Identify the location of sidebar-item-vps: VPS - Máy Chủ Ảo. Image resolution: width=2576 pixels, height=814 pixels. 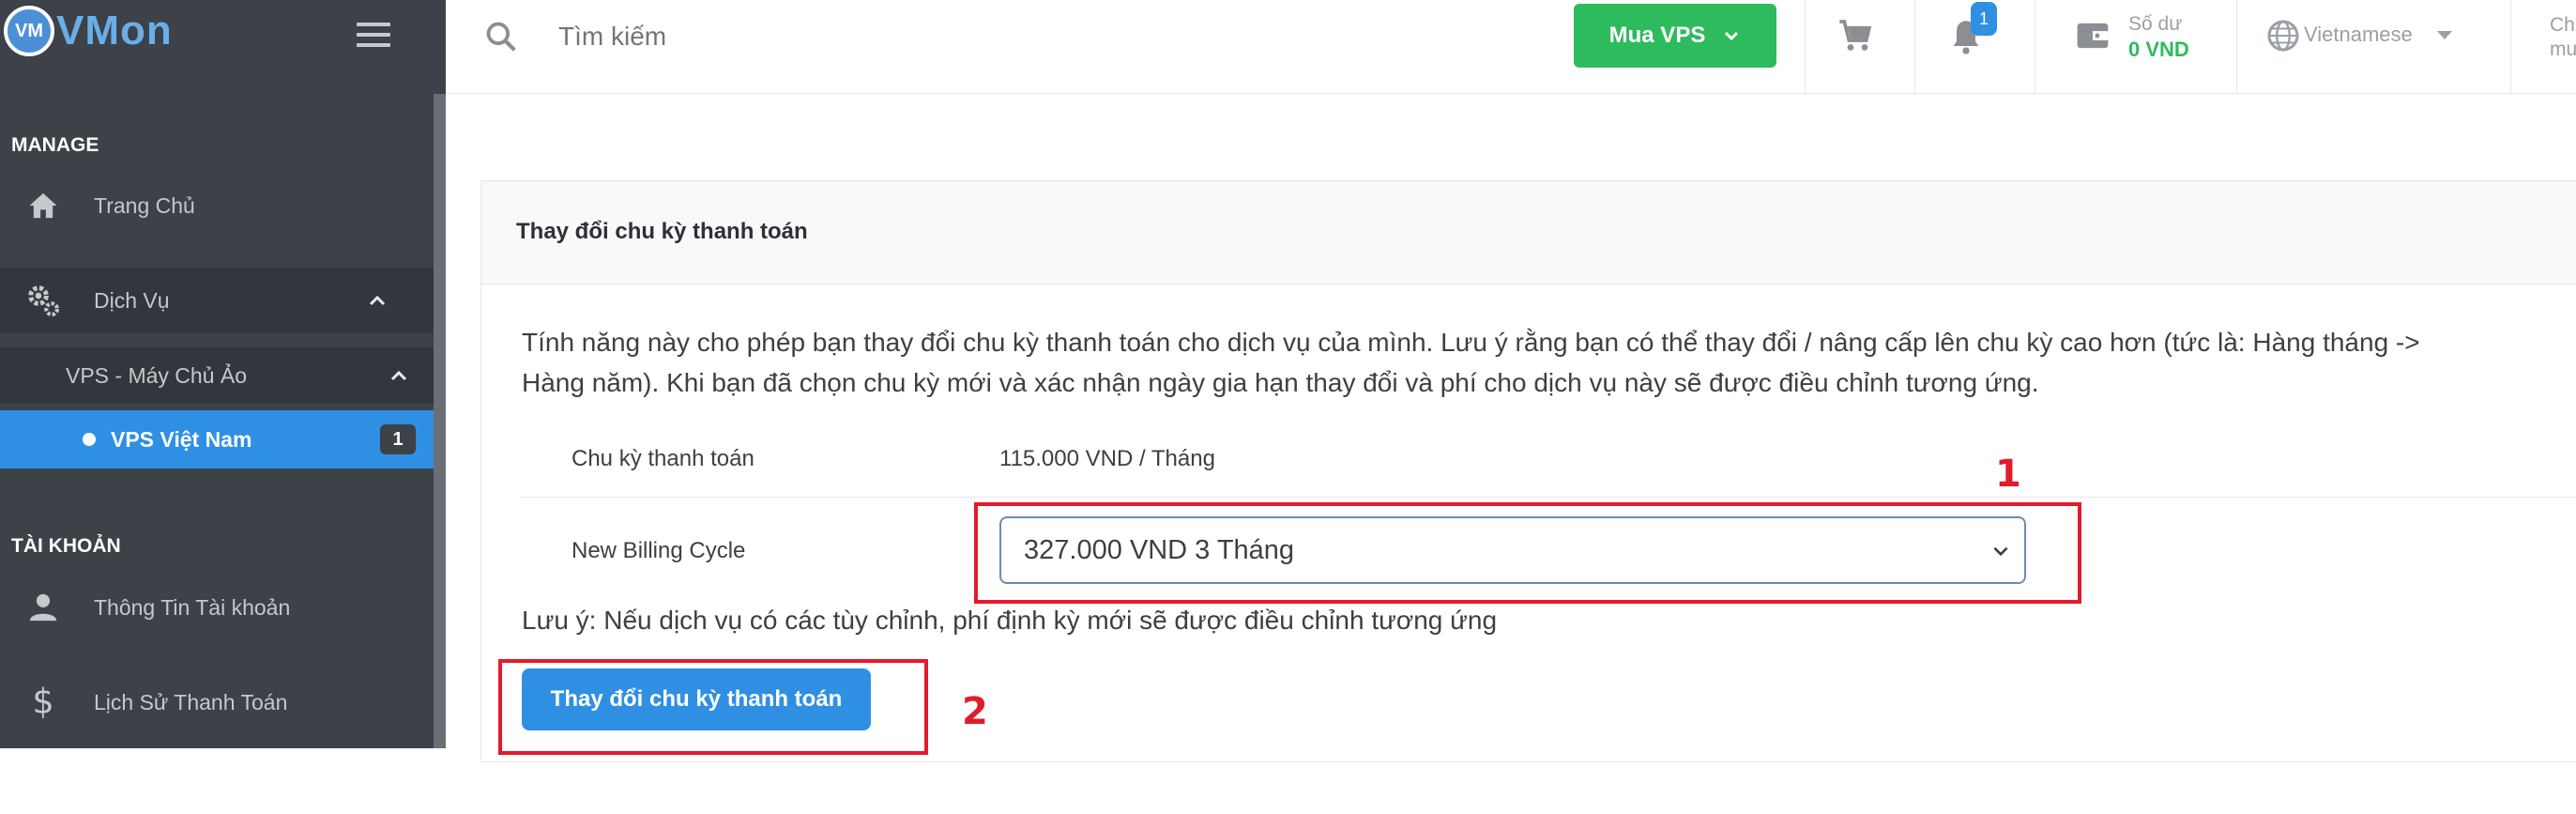
(223, 375).